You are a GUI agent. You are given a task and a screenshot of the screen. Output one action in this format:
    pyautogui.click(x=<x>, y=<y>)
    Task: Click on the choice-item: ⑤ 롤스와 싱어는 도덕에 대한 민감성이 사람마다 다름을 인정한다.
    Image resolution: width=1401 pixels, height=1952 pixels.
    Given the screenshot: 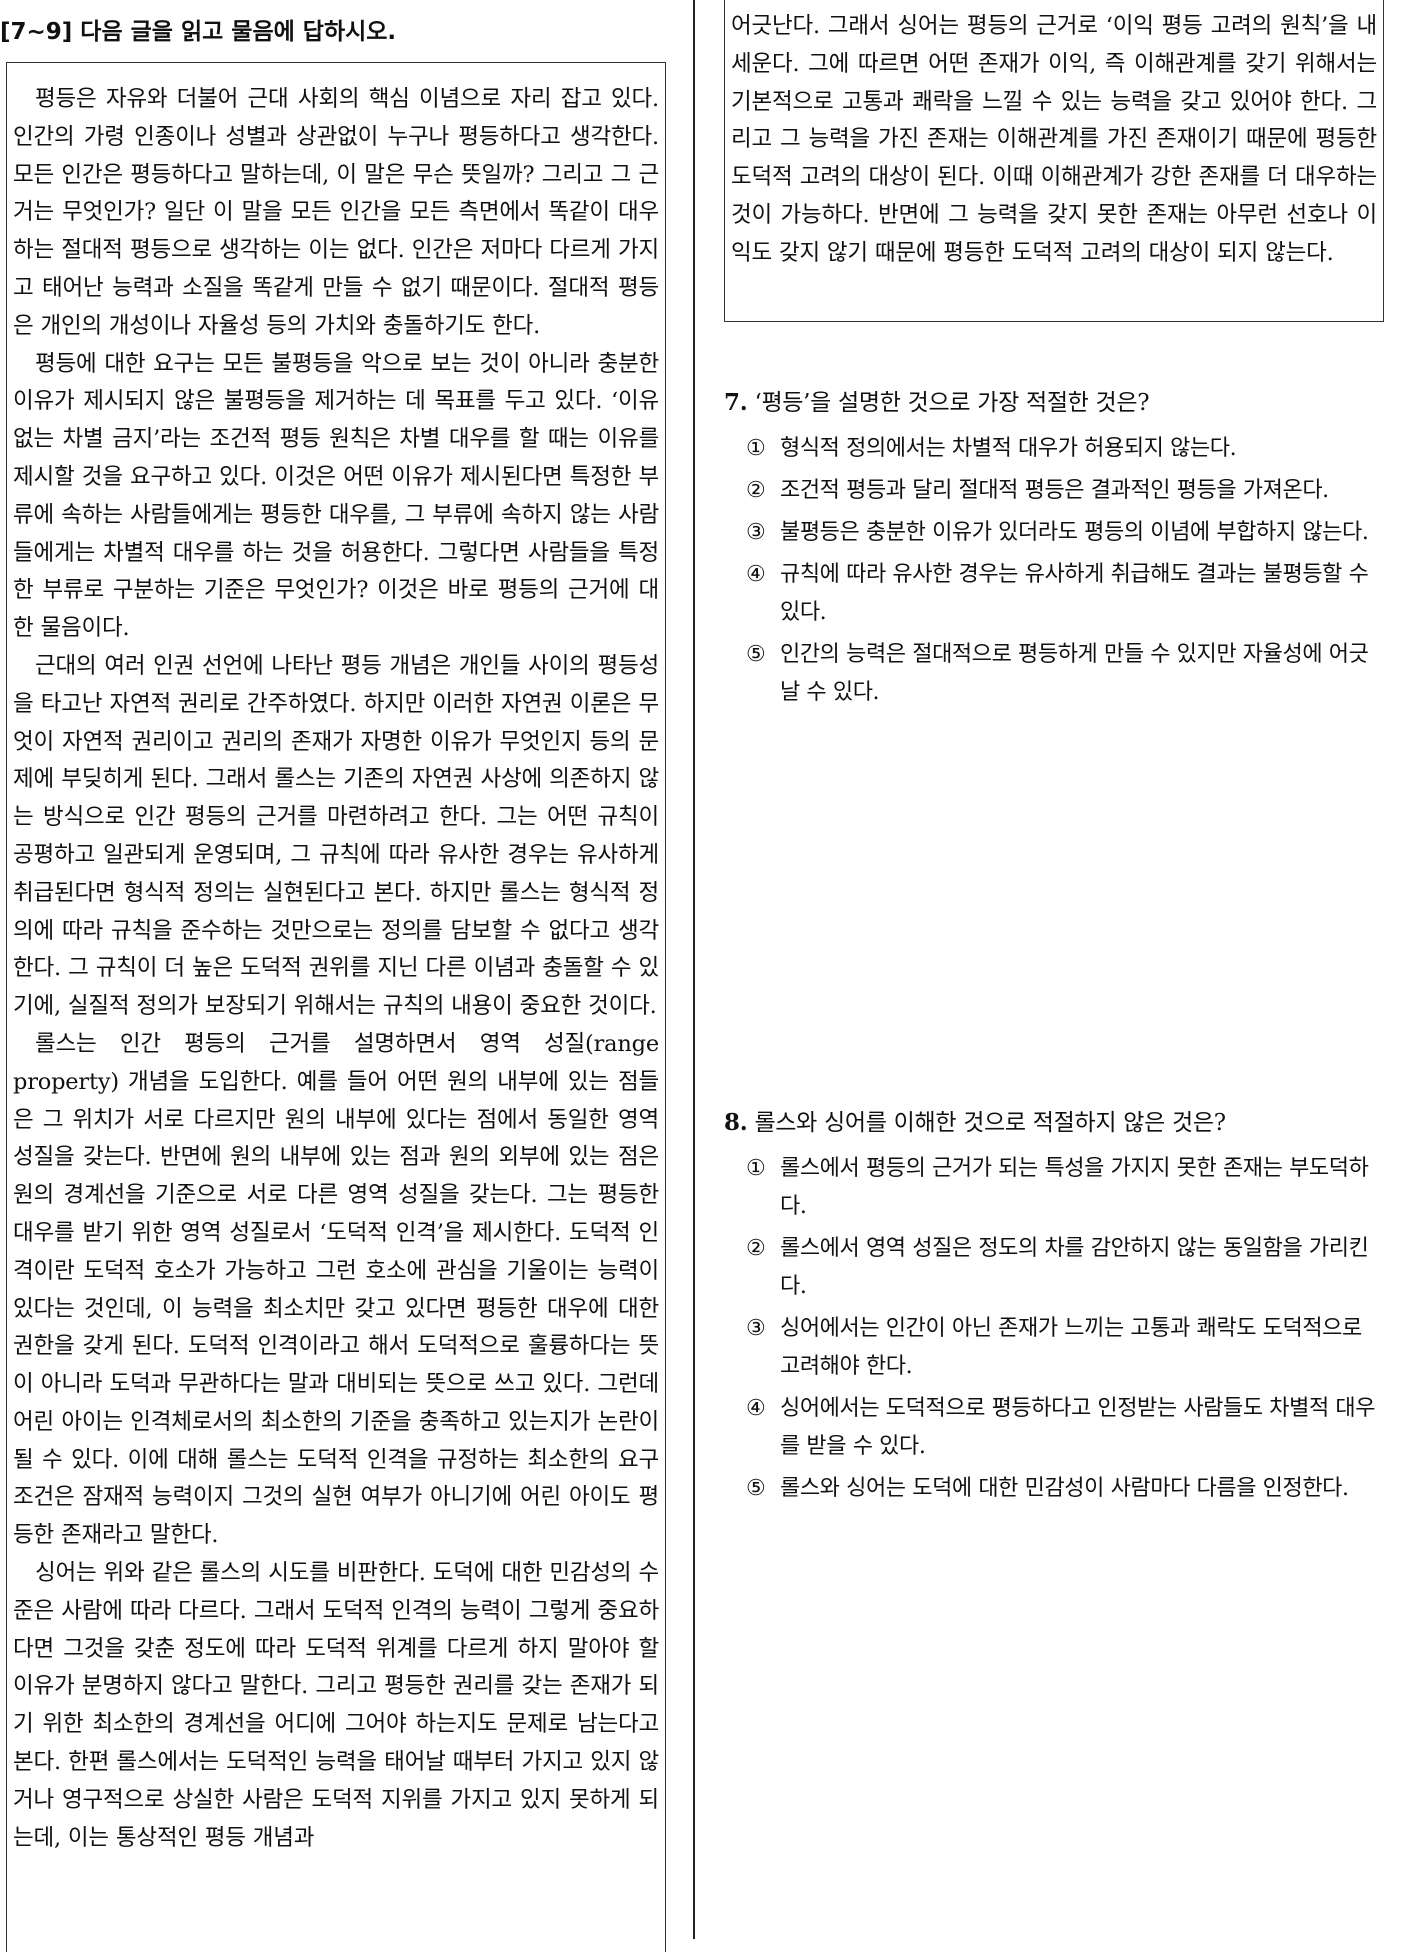 What is the action you would take?
    pyautogui.click(x=1070, y=1489)
    